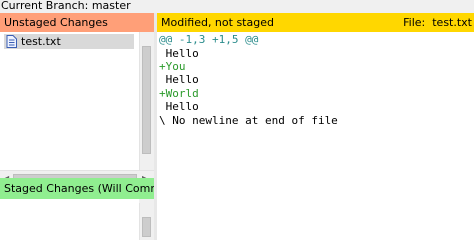 Image resolution: width=474 pixels, height=240 pixels. I want to click on current-branch-label: Current Branch: master, so click(237, 6).